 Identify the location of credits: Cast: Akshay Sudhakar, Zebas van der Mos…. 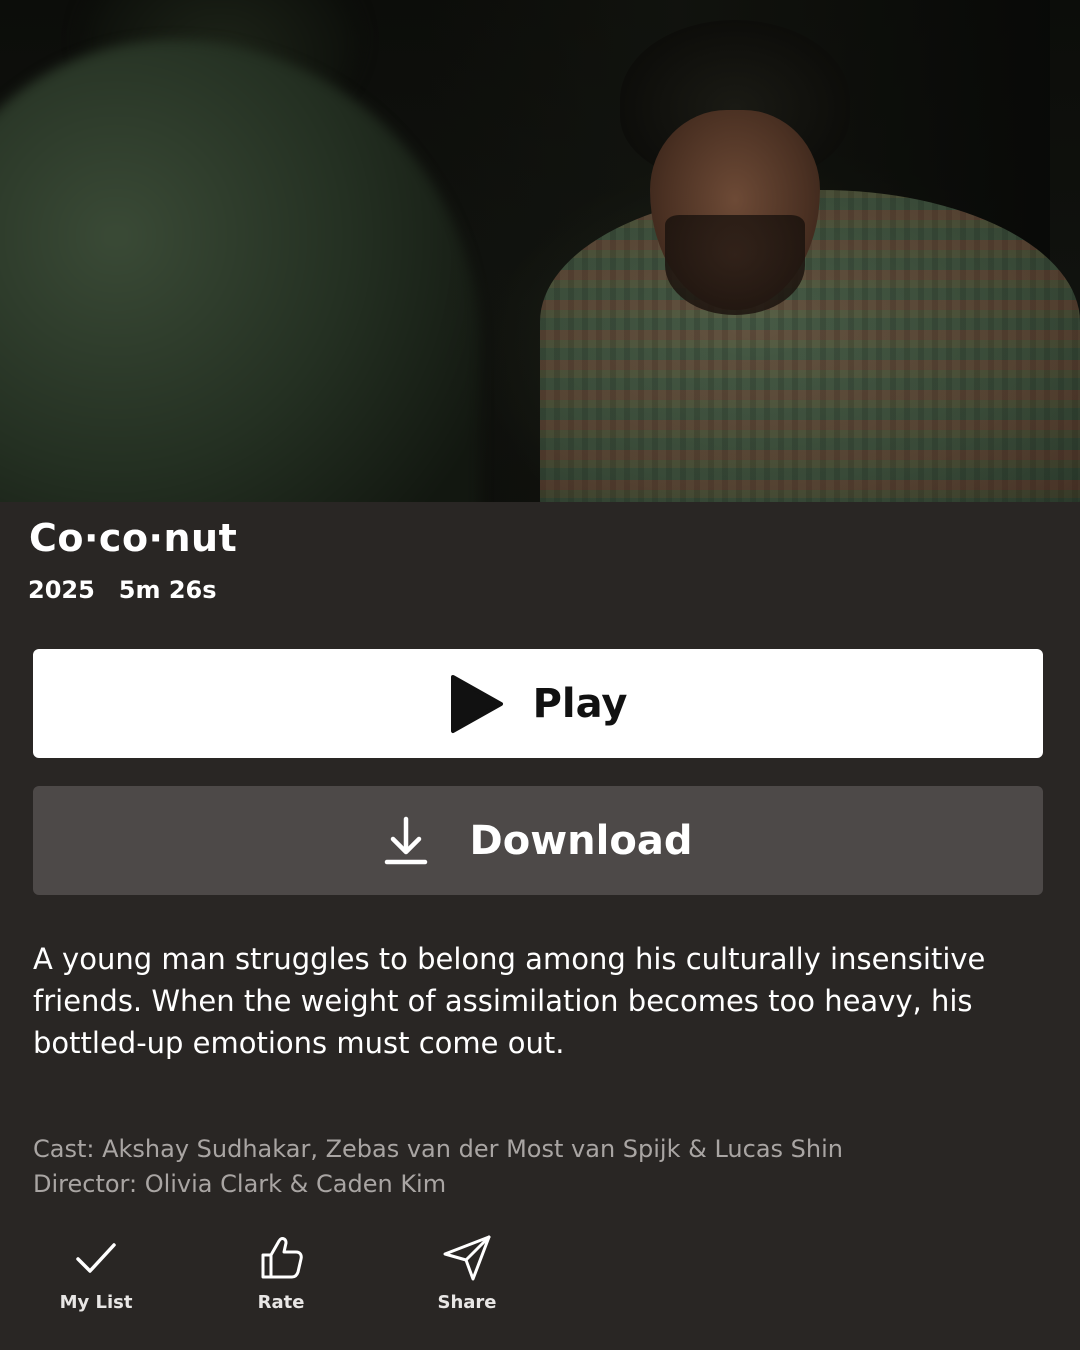
(538, 1167).